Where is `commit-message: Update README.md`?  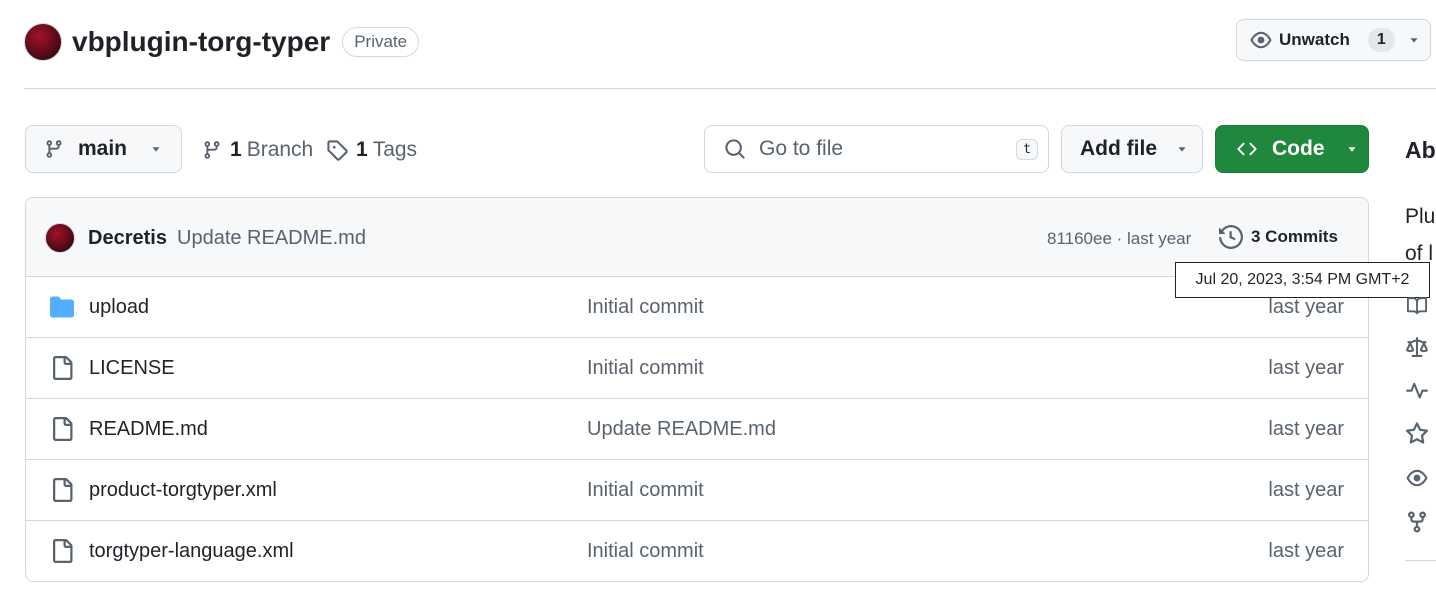
commit-message: Update README.md is located at coordinates (271, 238).